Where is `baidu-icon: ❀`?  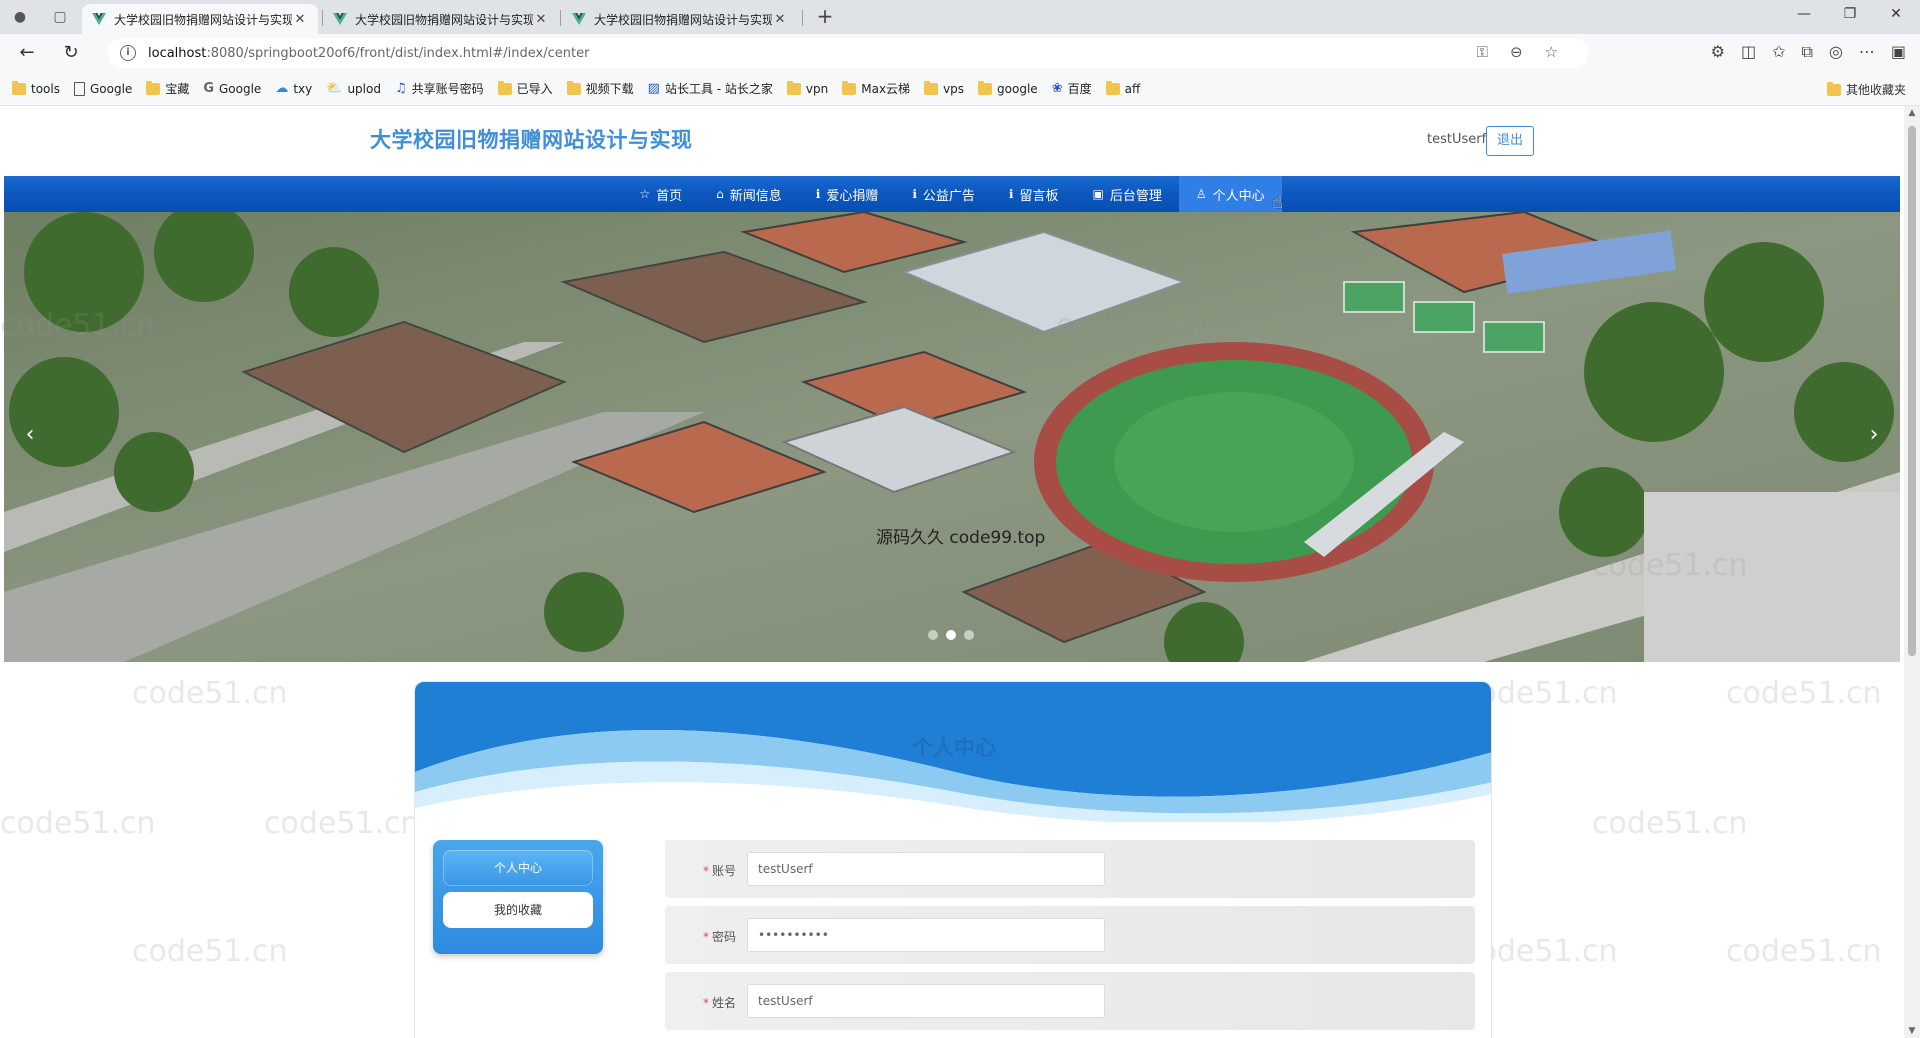 baidu-icon: ❀ is located at coordinates (1057, 88).